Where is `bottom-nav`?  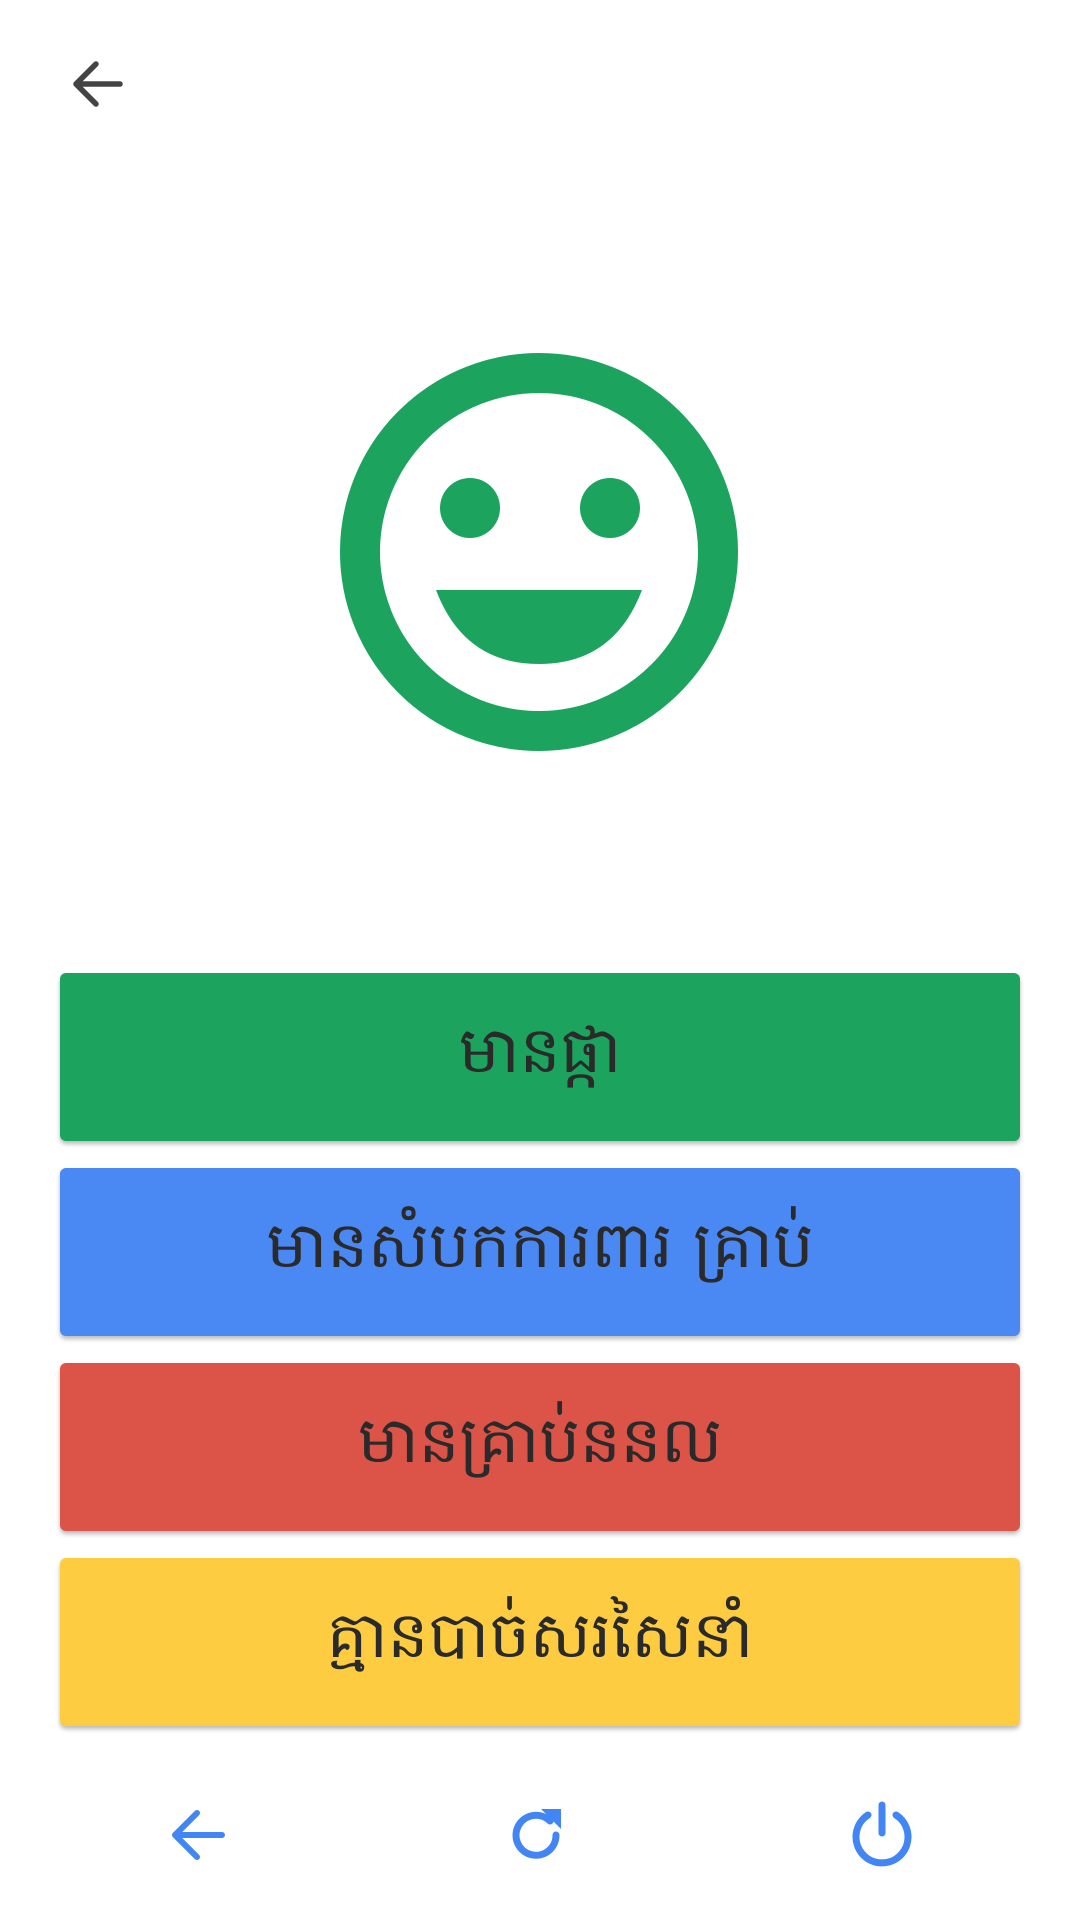
bottom-nav is located at coordinates (540, 1835).